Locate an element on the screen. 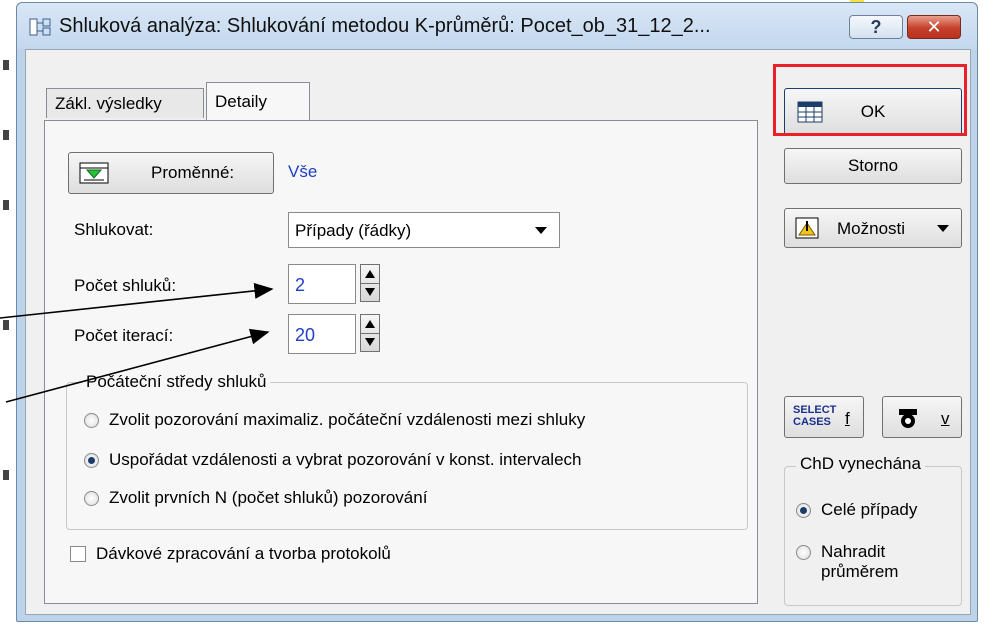 Image resolution: width=994 pixels, height=627 pixels. ok-highlight-annotation is located at coordinates (870, 100).